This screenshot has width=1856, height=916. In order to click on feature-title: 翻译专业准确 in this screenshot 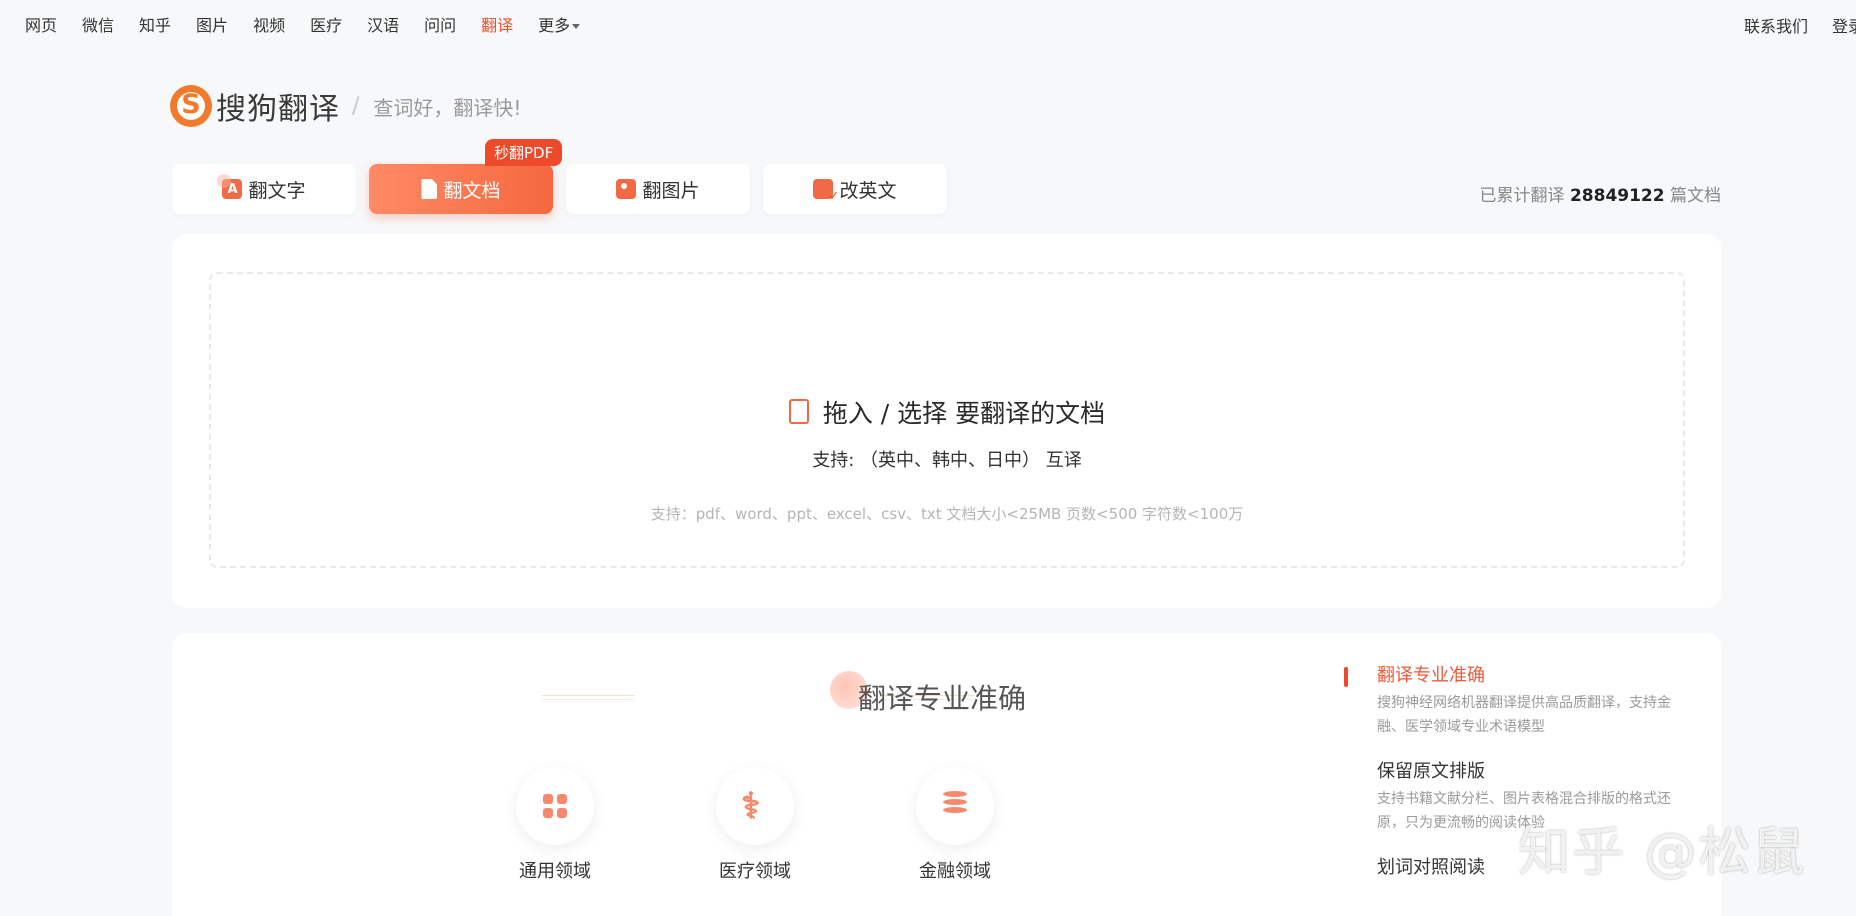, I will do `click(1431, 675)`.